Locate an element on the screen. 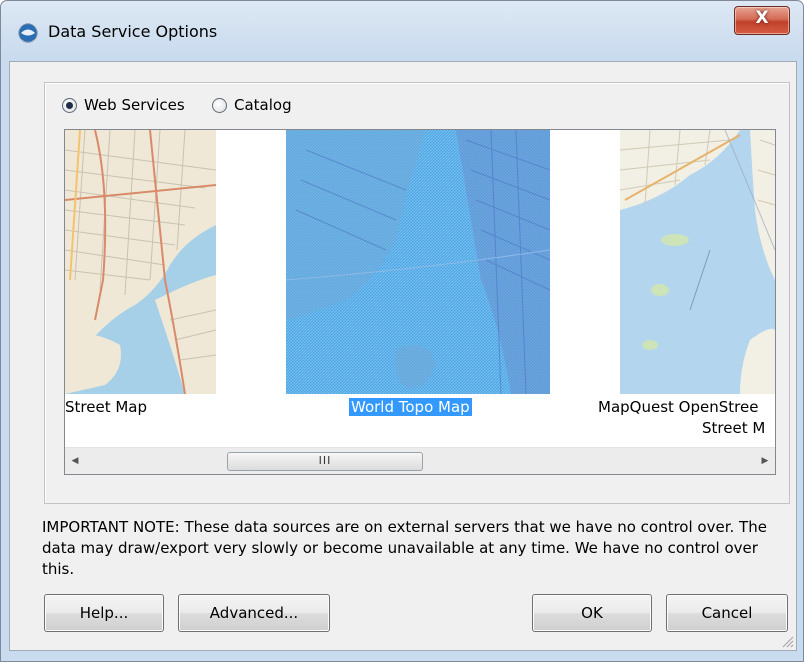  mapquest-caption-line-2: Street M is located at coordinates (733, 428).